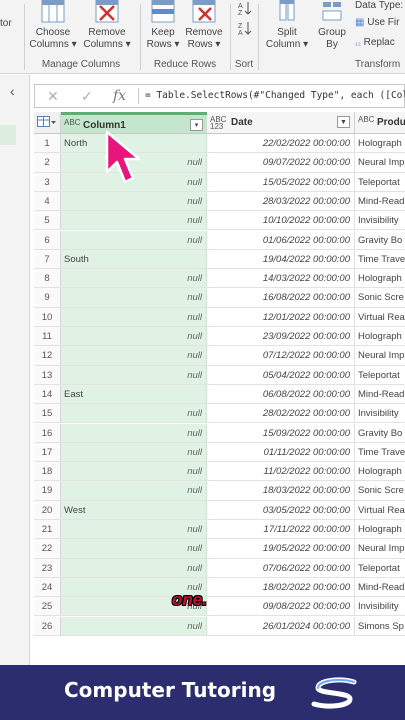 This screenshot has height=720, width=405. I want to click on remove-columns-button: Remove Columns ▾, so click(107, 25).